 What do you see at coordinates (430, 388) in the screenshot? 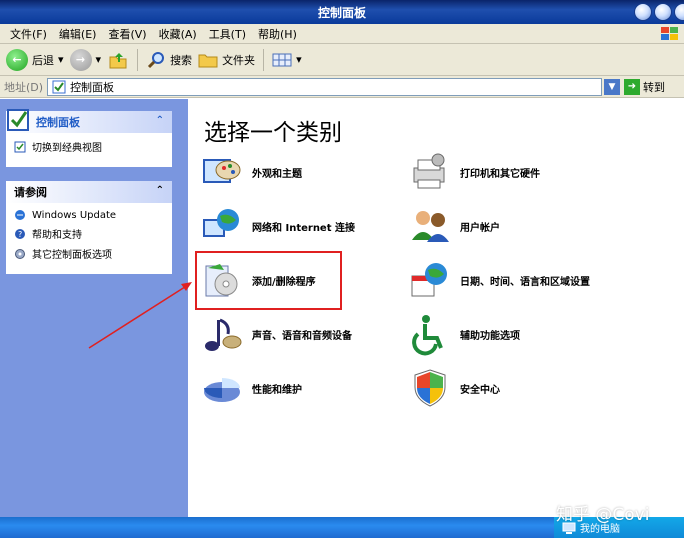
I see `shield-icon` at bounding box center [430, 388].